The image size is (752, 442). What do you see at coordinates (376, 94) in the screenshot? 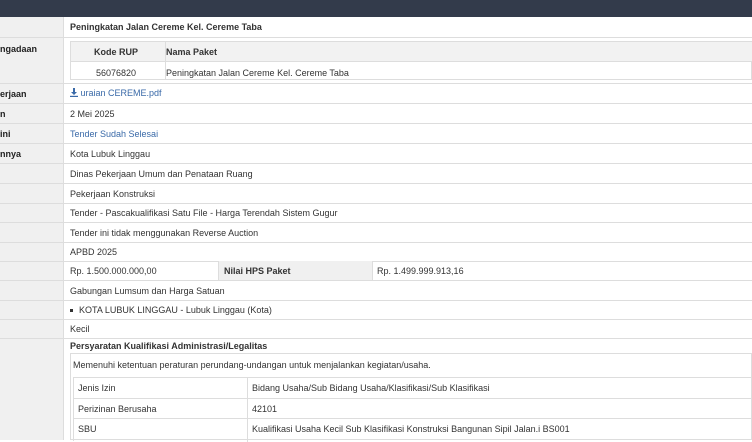
I see `row-uraian: erjaan uraian CEREME.pdf` at bounding box center [376, 94].